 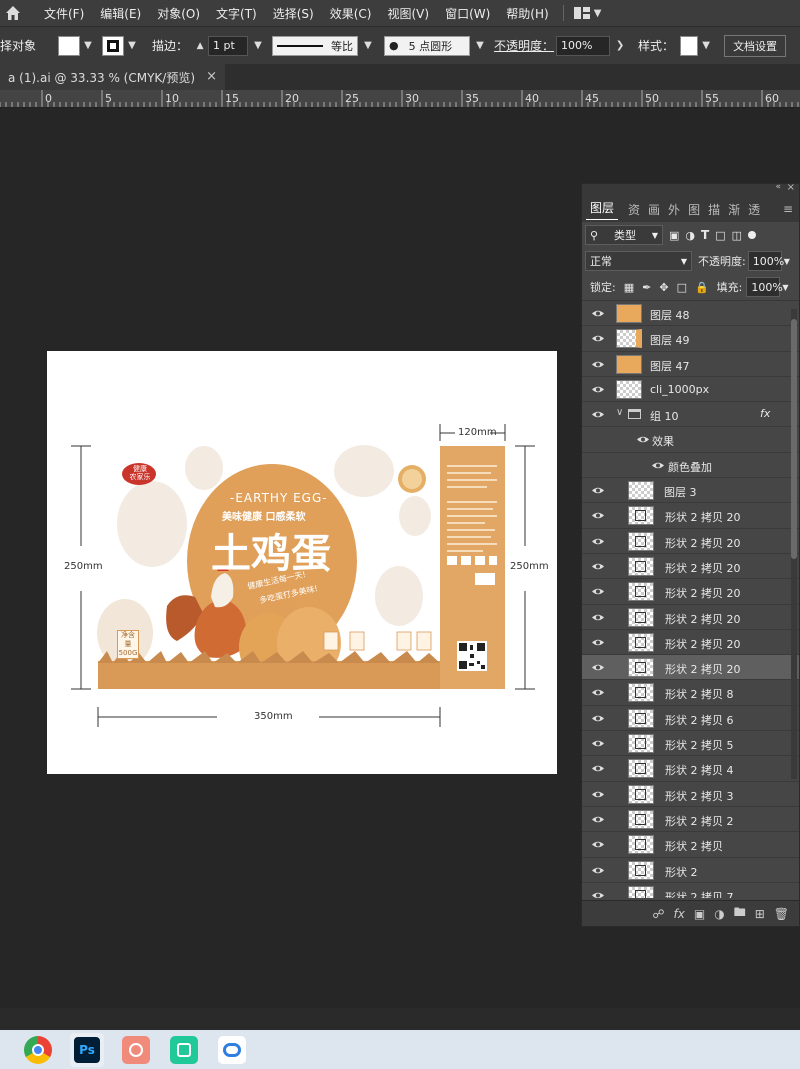 I want to click on menu-item: 效果(C), so click(x=351, y=13).